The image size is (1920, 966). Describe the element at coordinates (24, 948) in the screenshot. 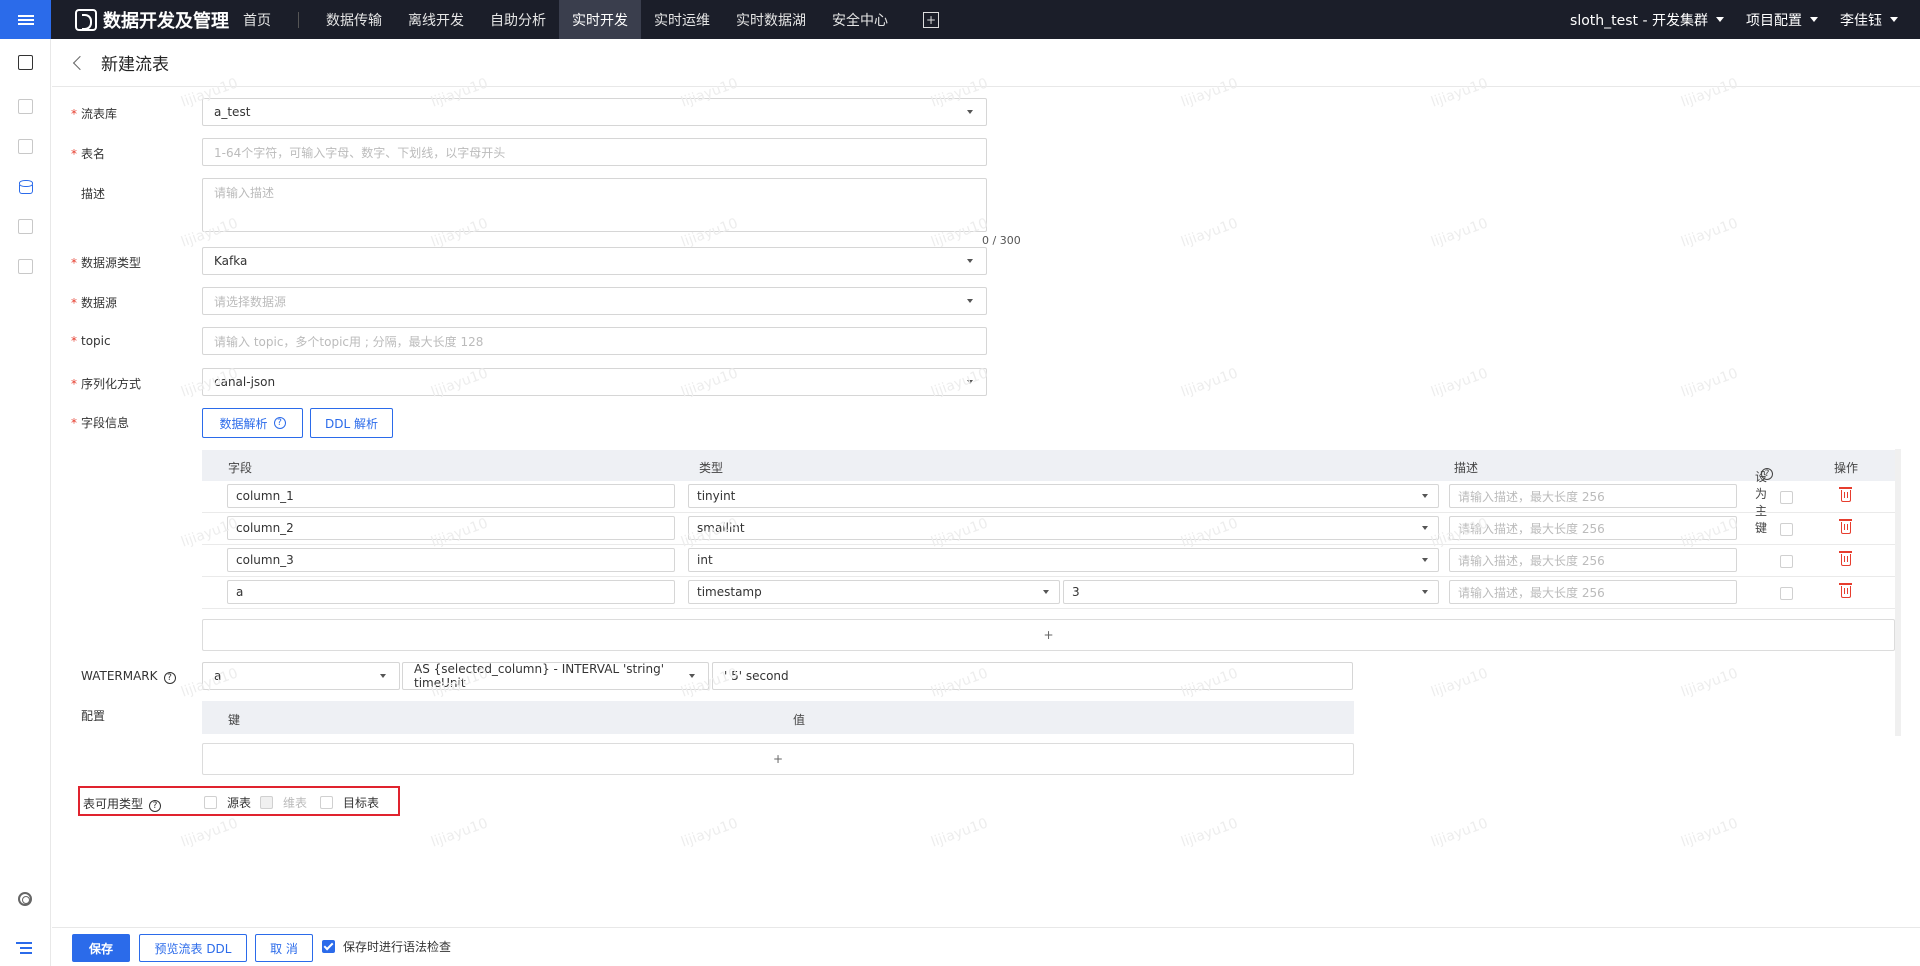

I see `collapse-sidebar-icon` at that location.